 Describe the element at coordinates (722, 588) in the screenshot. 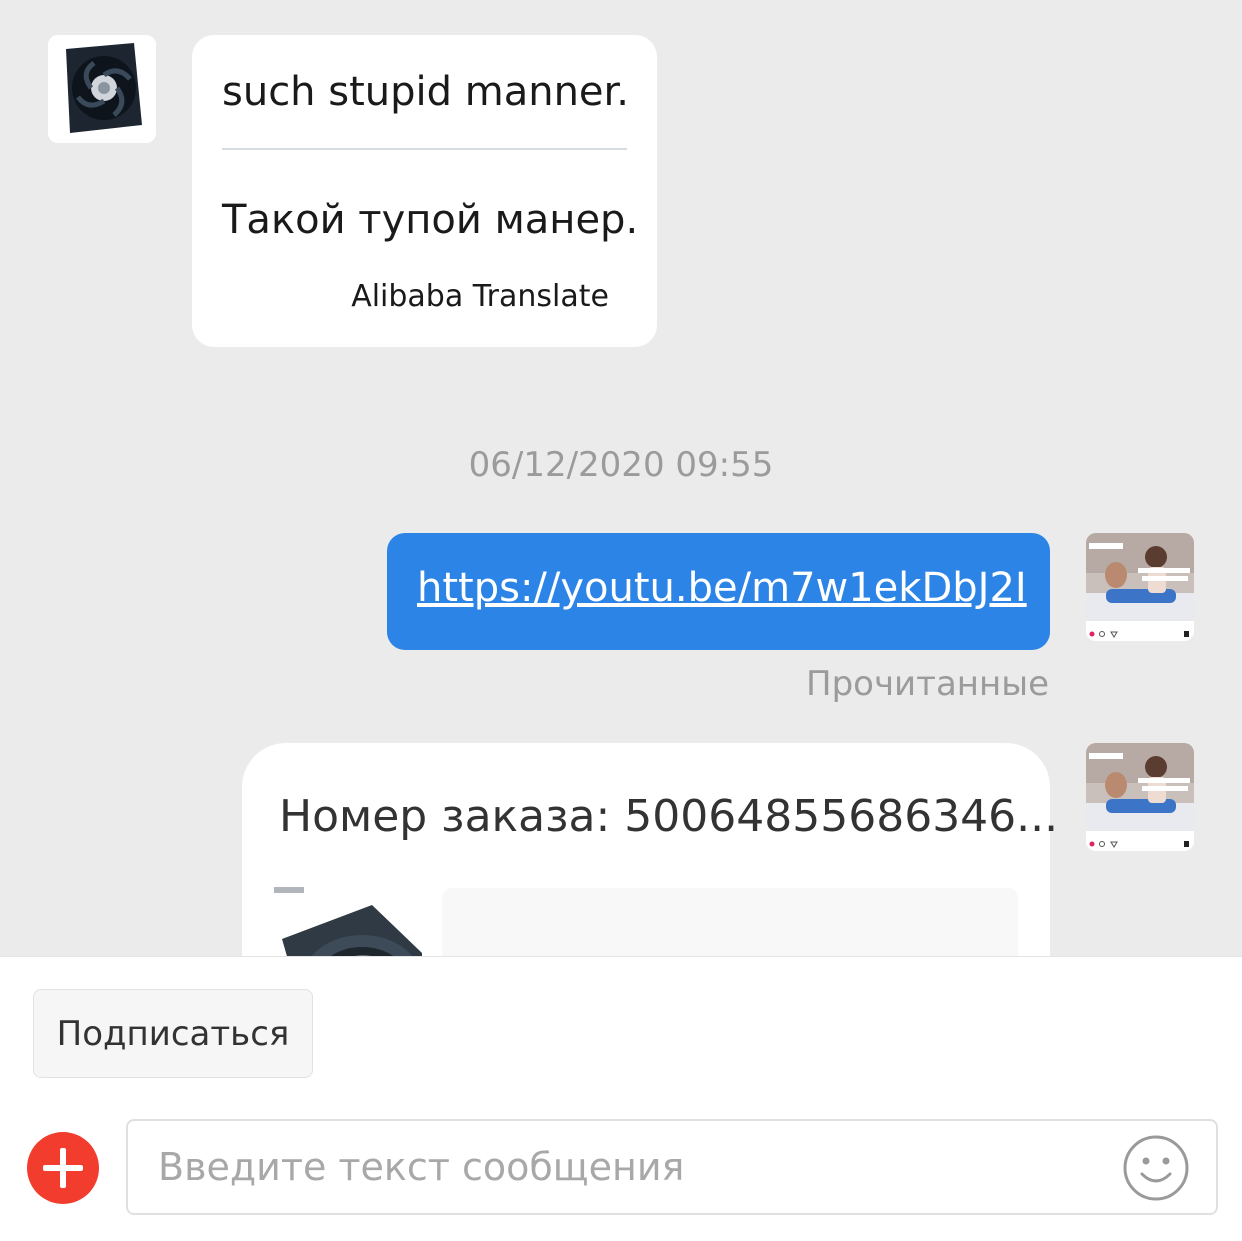

I see `youtube-link: https://youtu.be/m7w1ekDbJ2I` at that location.